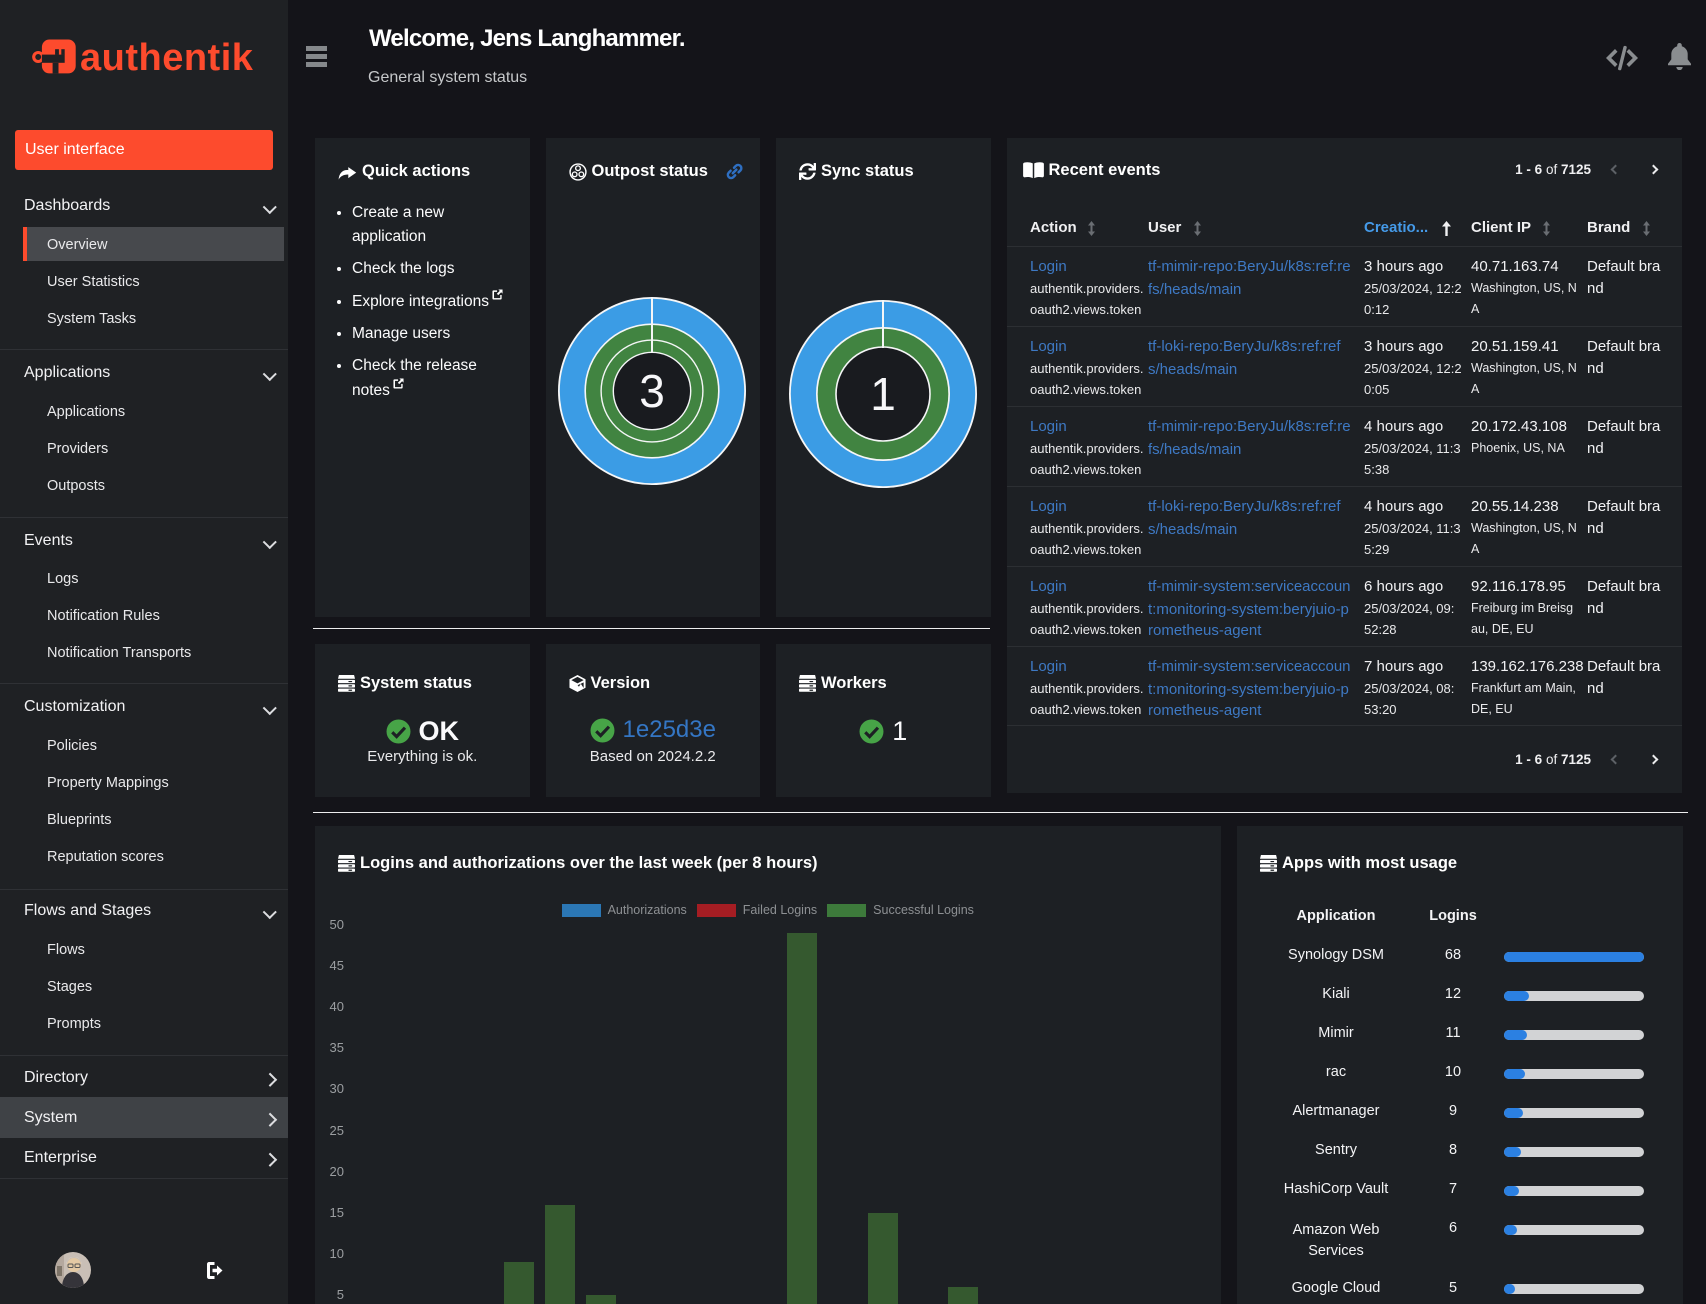 The height and width of the screenshot is (1304, 1706). I want to click on svg-text: 1, so click(883, 394).